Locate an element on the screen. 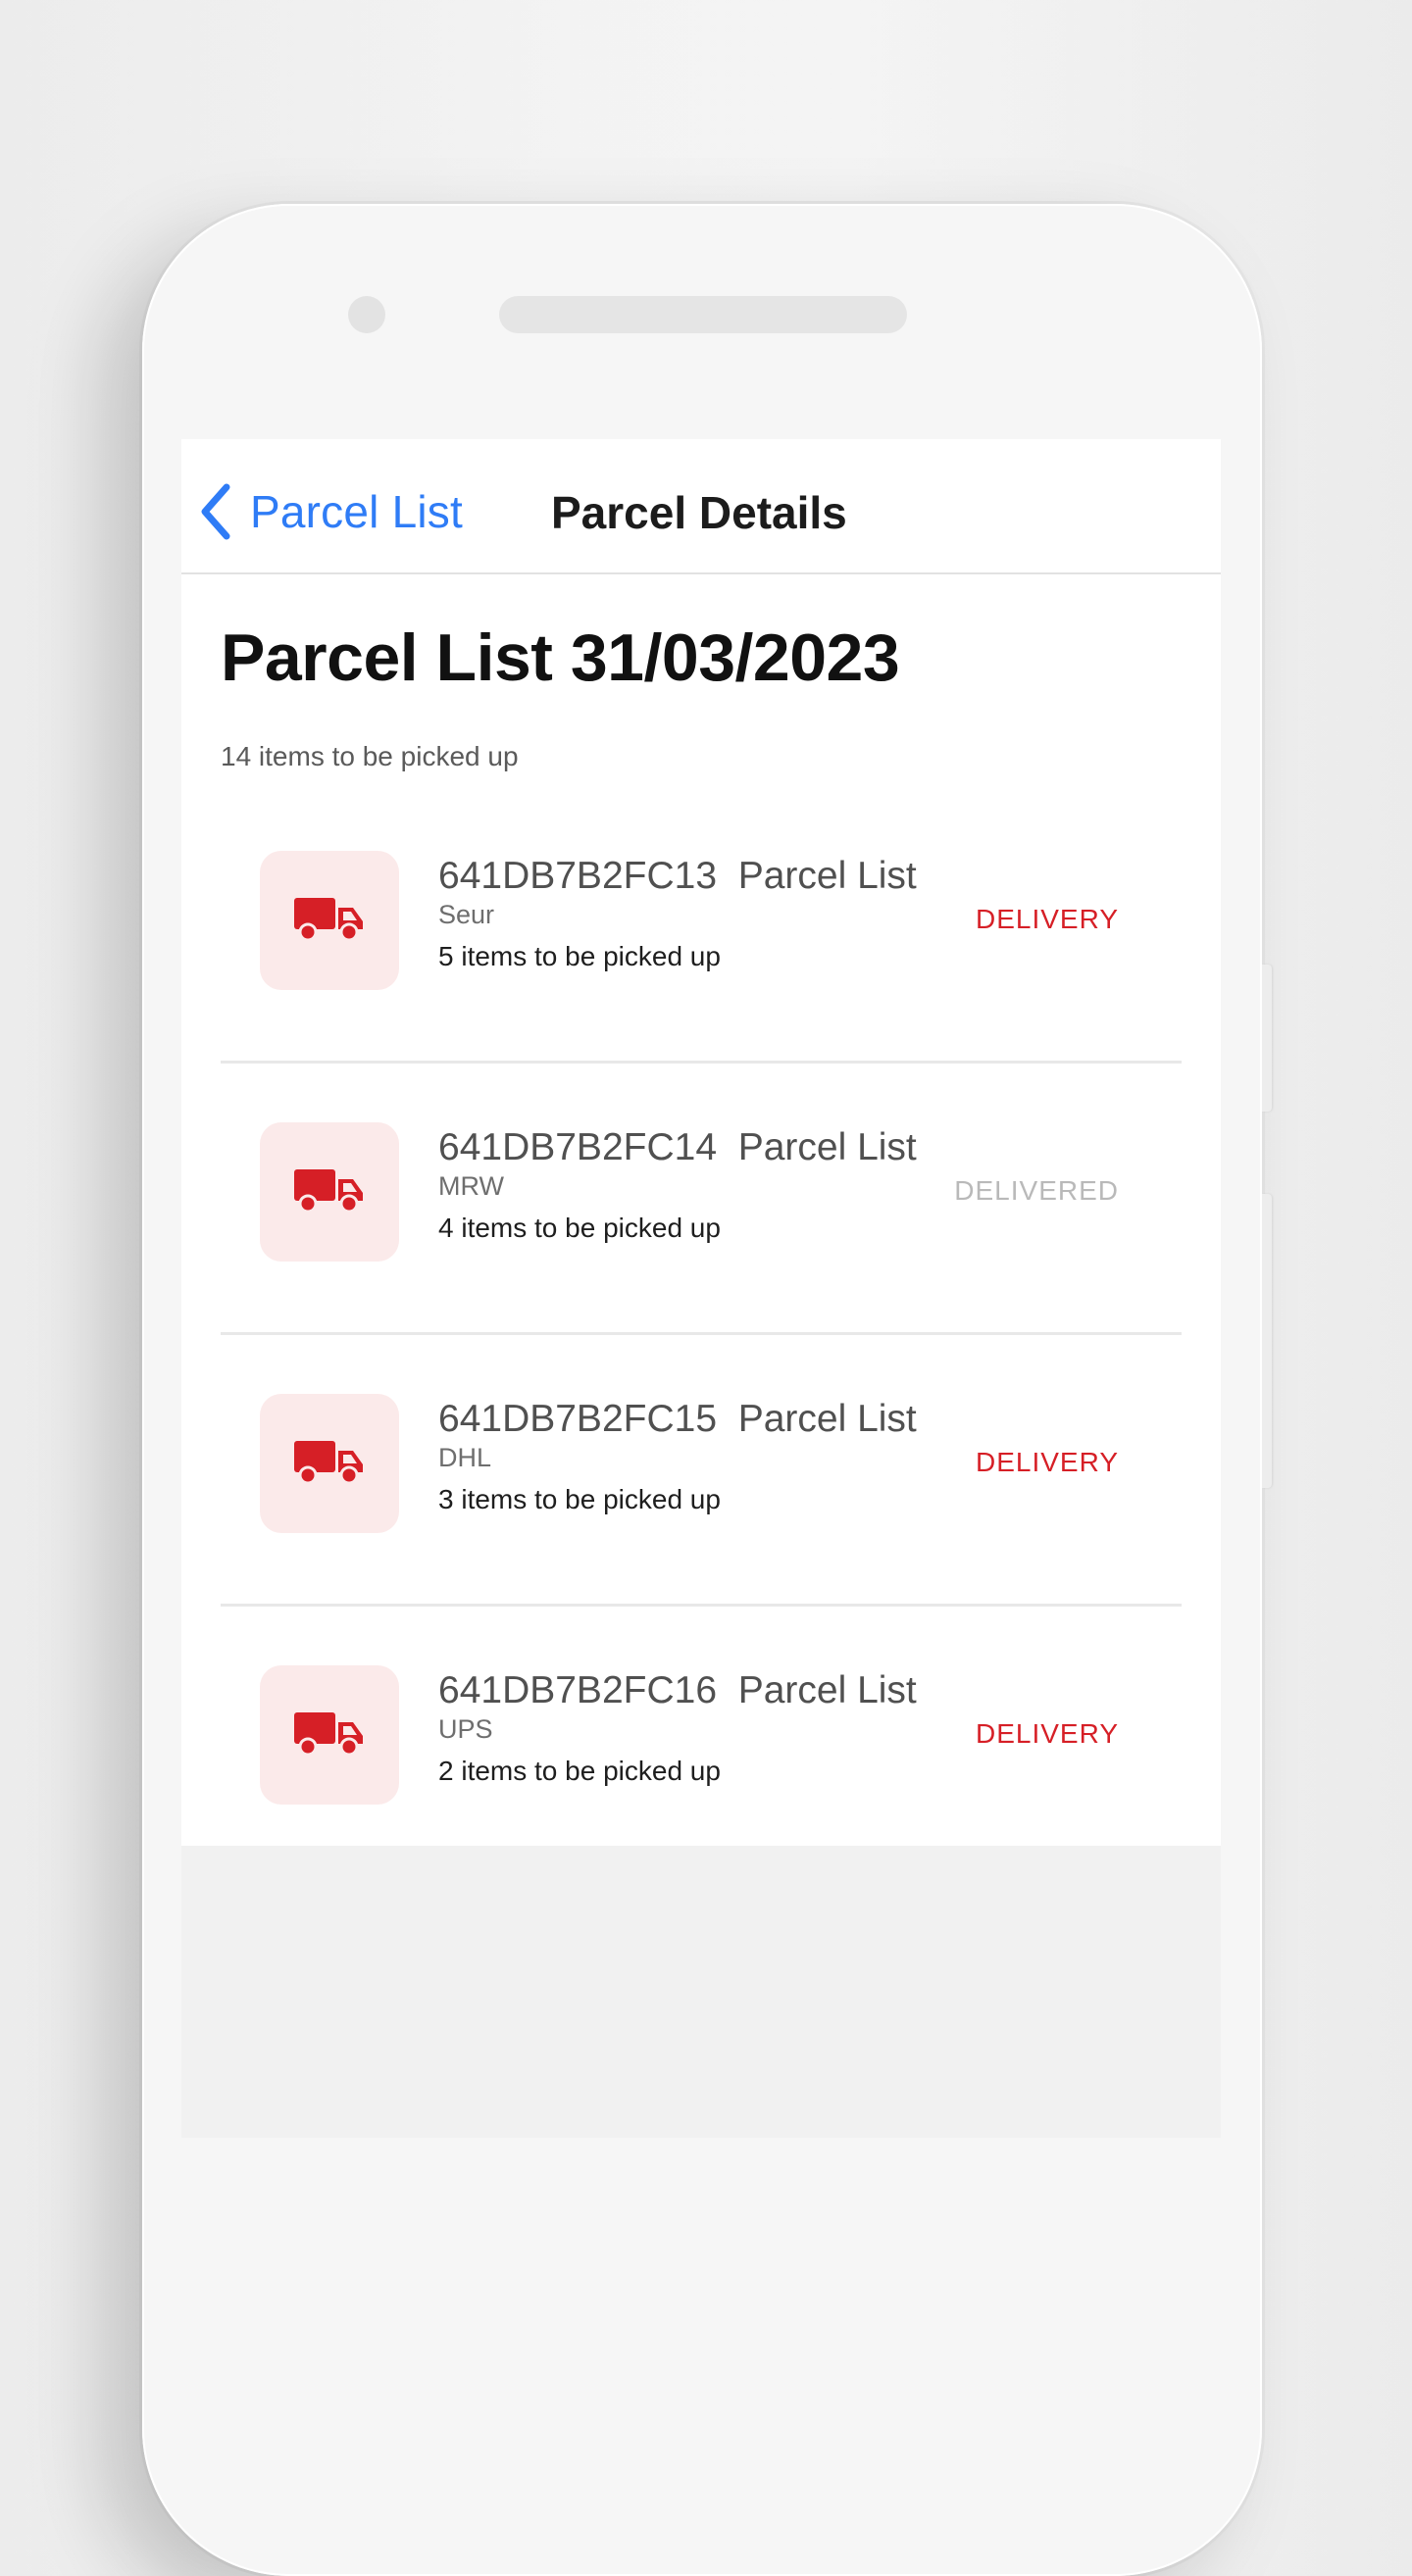  pickup-count: 2 items to be picked up is located at coordinates (579, 1771).